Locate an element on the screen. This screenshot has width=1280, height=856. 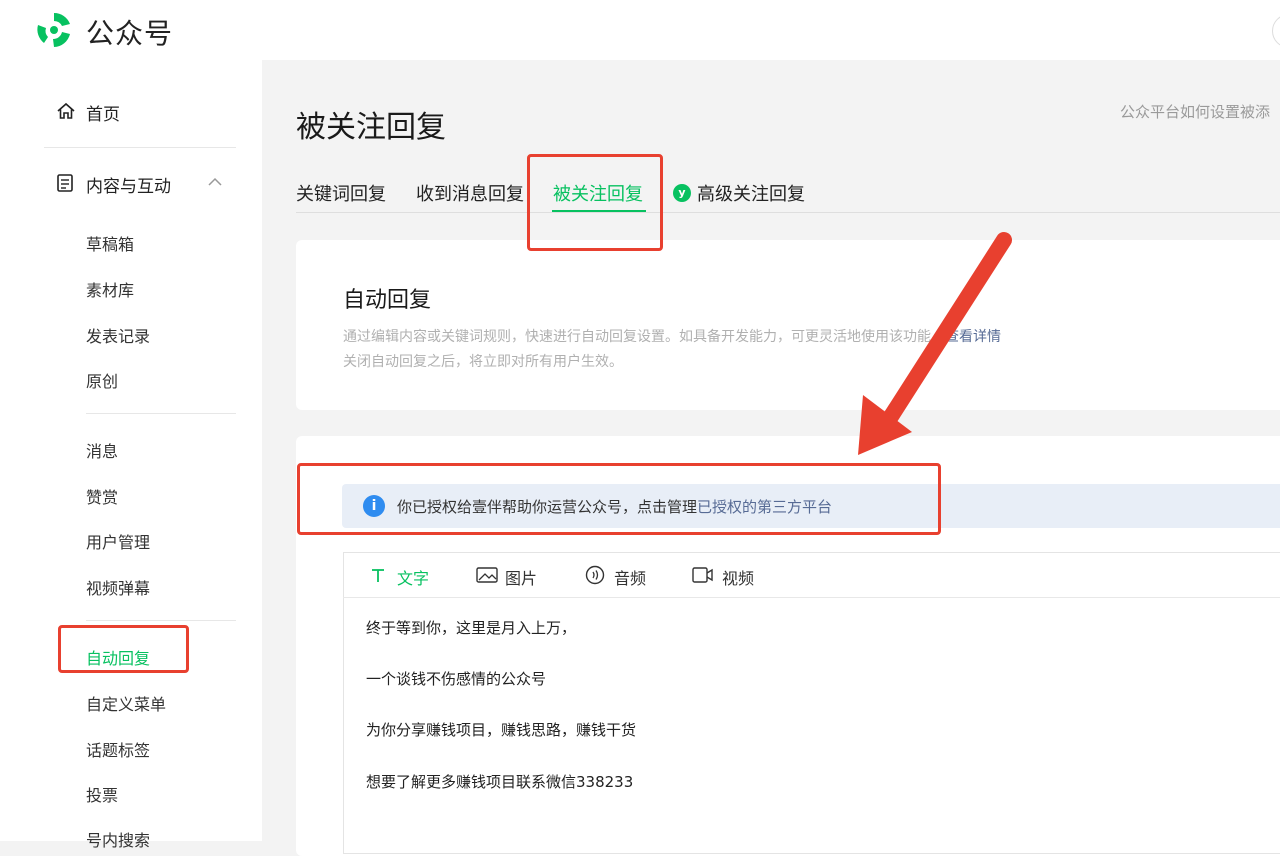
annotation-arrow is located at coordinates (935, 343).